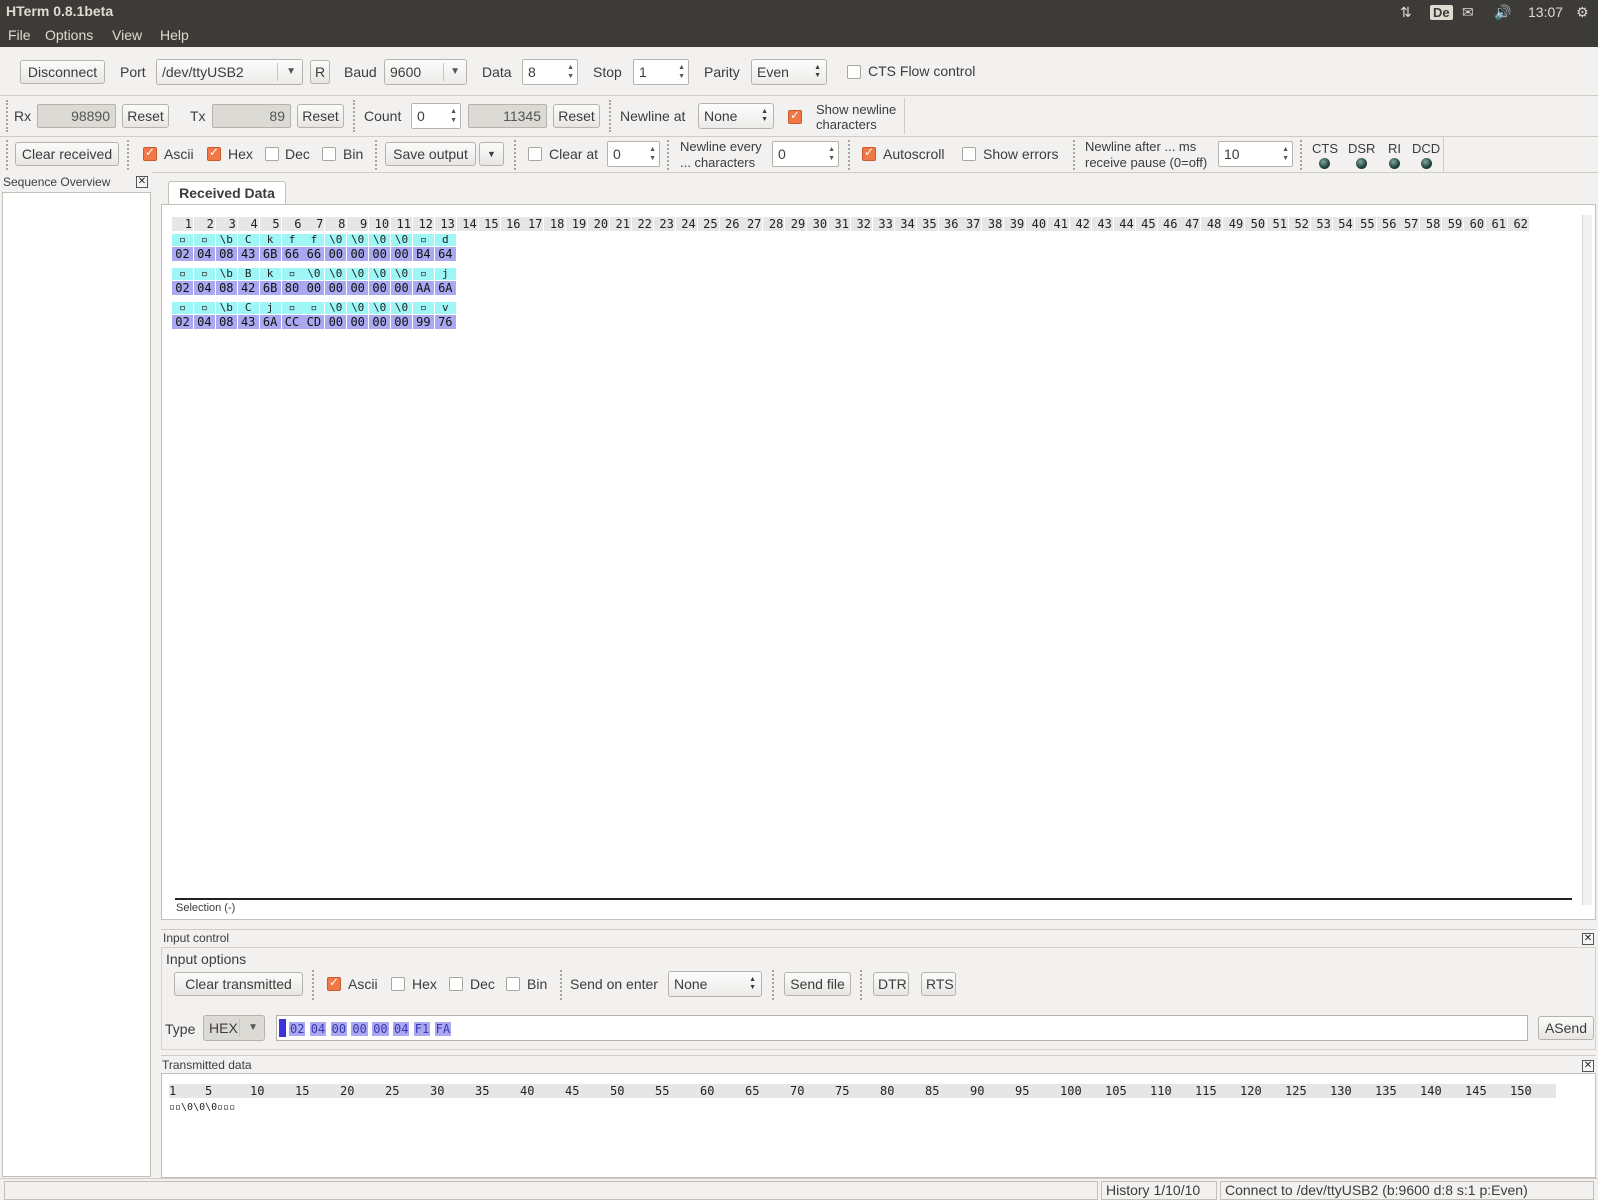  Describe the element at coordinates (1255, 154) in the screenshot. I see `newline-after-spinner: 10 ▲ ▼` at that location.